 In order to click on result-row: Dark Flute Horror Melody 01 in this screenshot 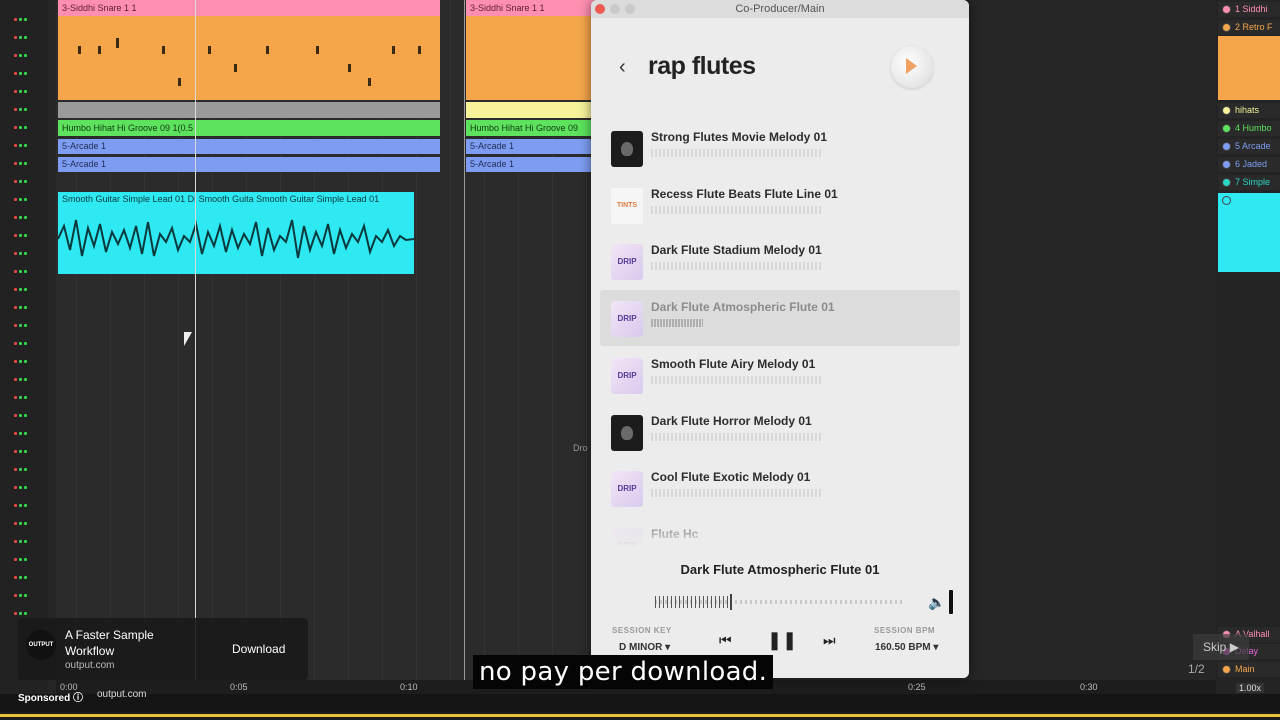, I will do `click(780, 432)`.